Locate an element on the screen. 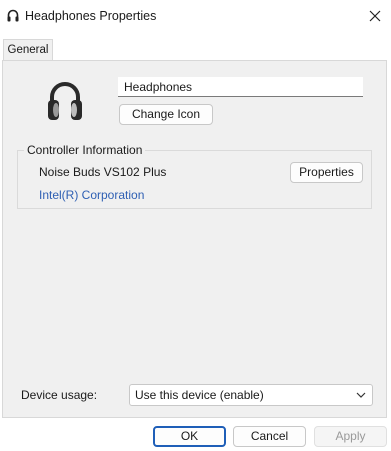 This screenshot has height=451, width=391. headphones-device-icon is located at coordinates (65, 101).